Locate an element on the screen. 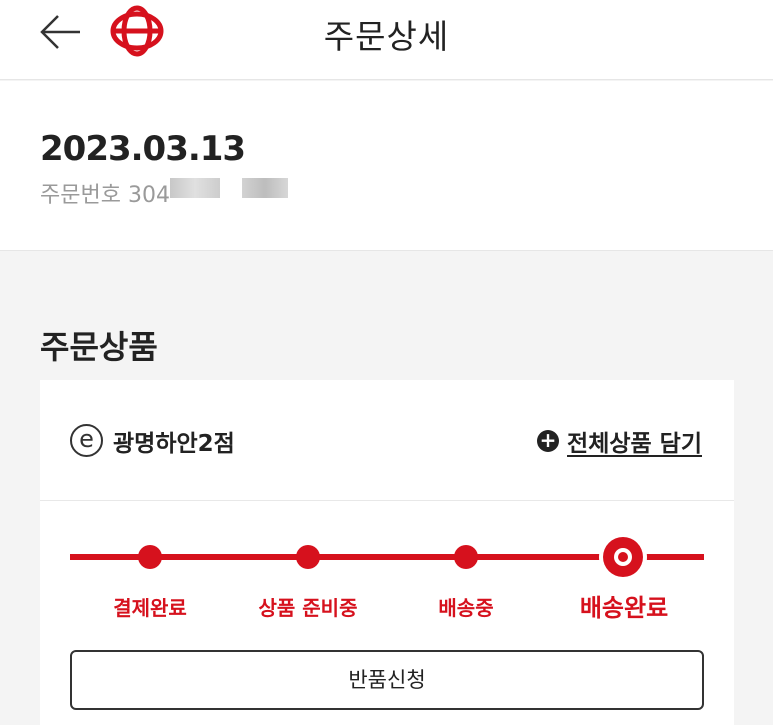  app-header: 주문상세 is located at coordinates (386, 40).